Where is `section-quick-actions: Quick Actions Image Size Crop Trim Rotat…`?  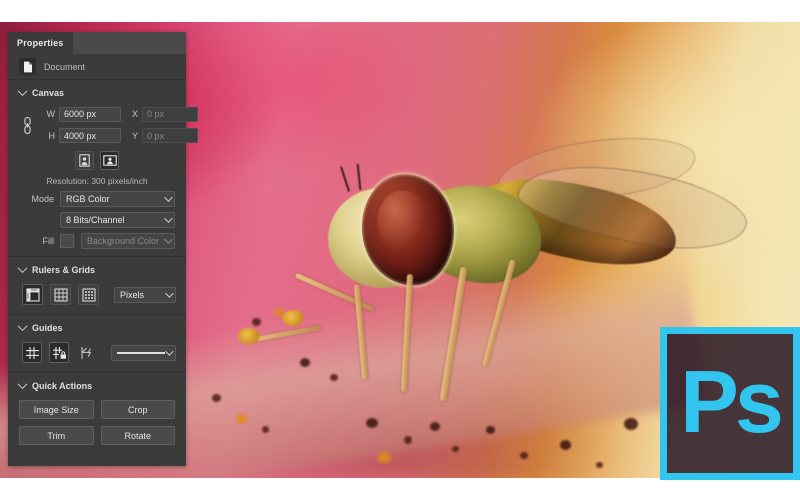 section-quick-actions: Quick Actions Image Size Crop Trim Rotat… is located at coordinates (97, 417).